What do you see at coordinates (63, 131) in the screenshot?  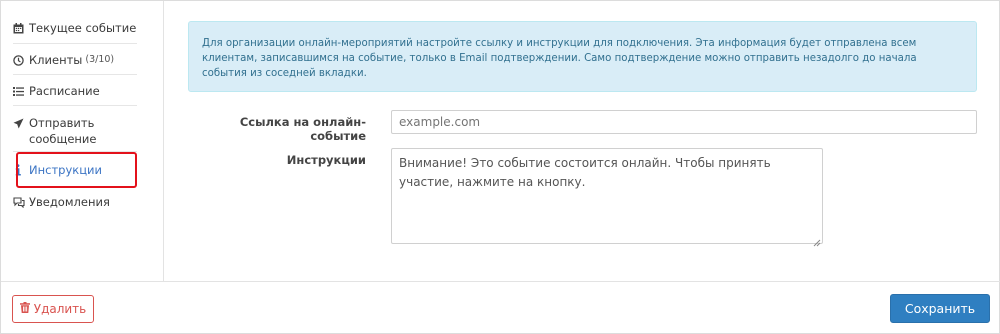 I see `sidebar-item-label: Отправить сообщение` at bounding box center [63, 131].